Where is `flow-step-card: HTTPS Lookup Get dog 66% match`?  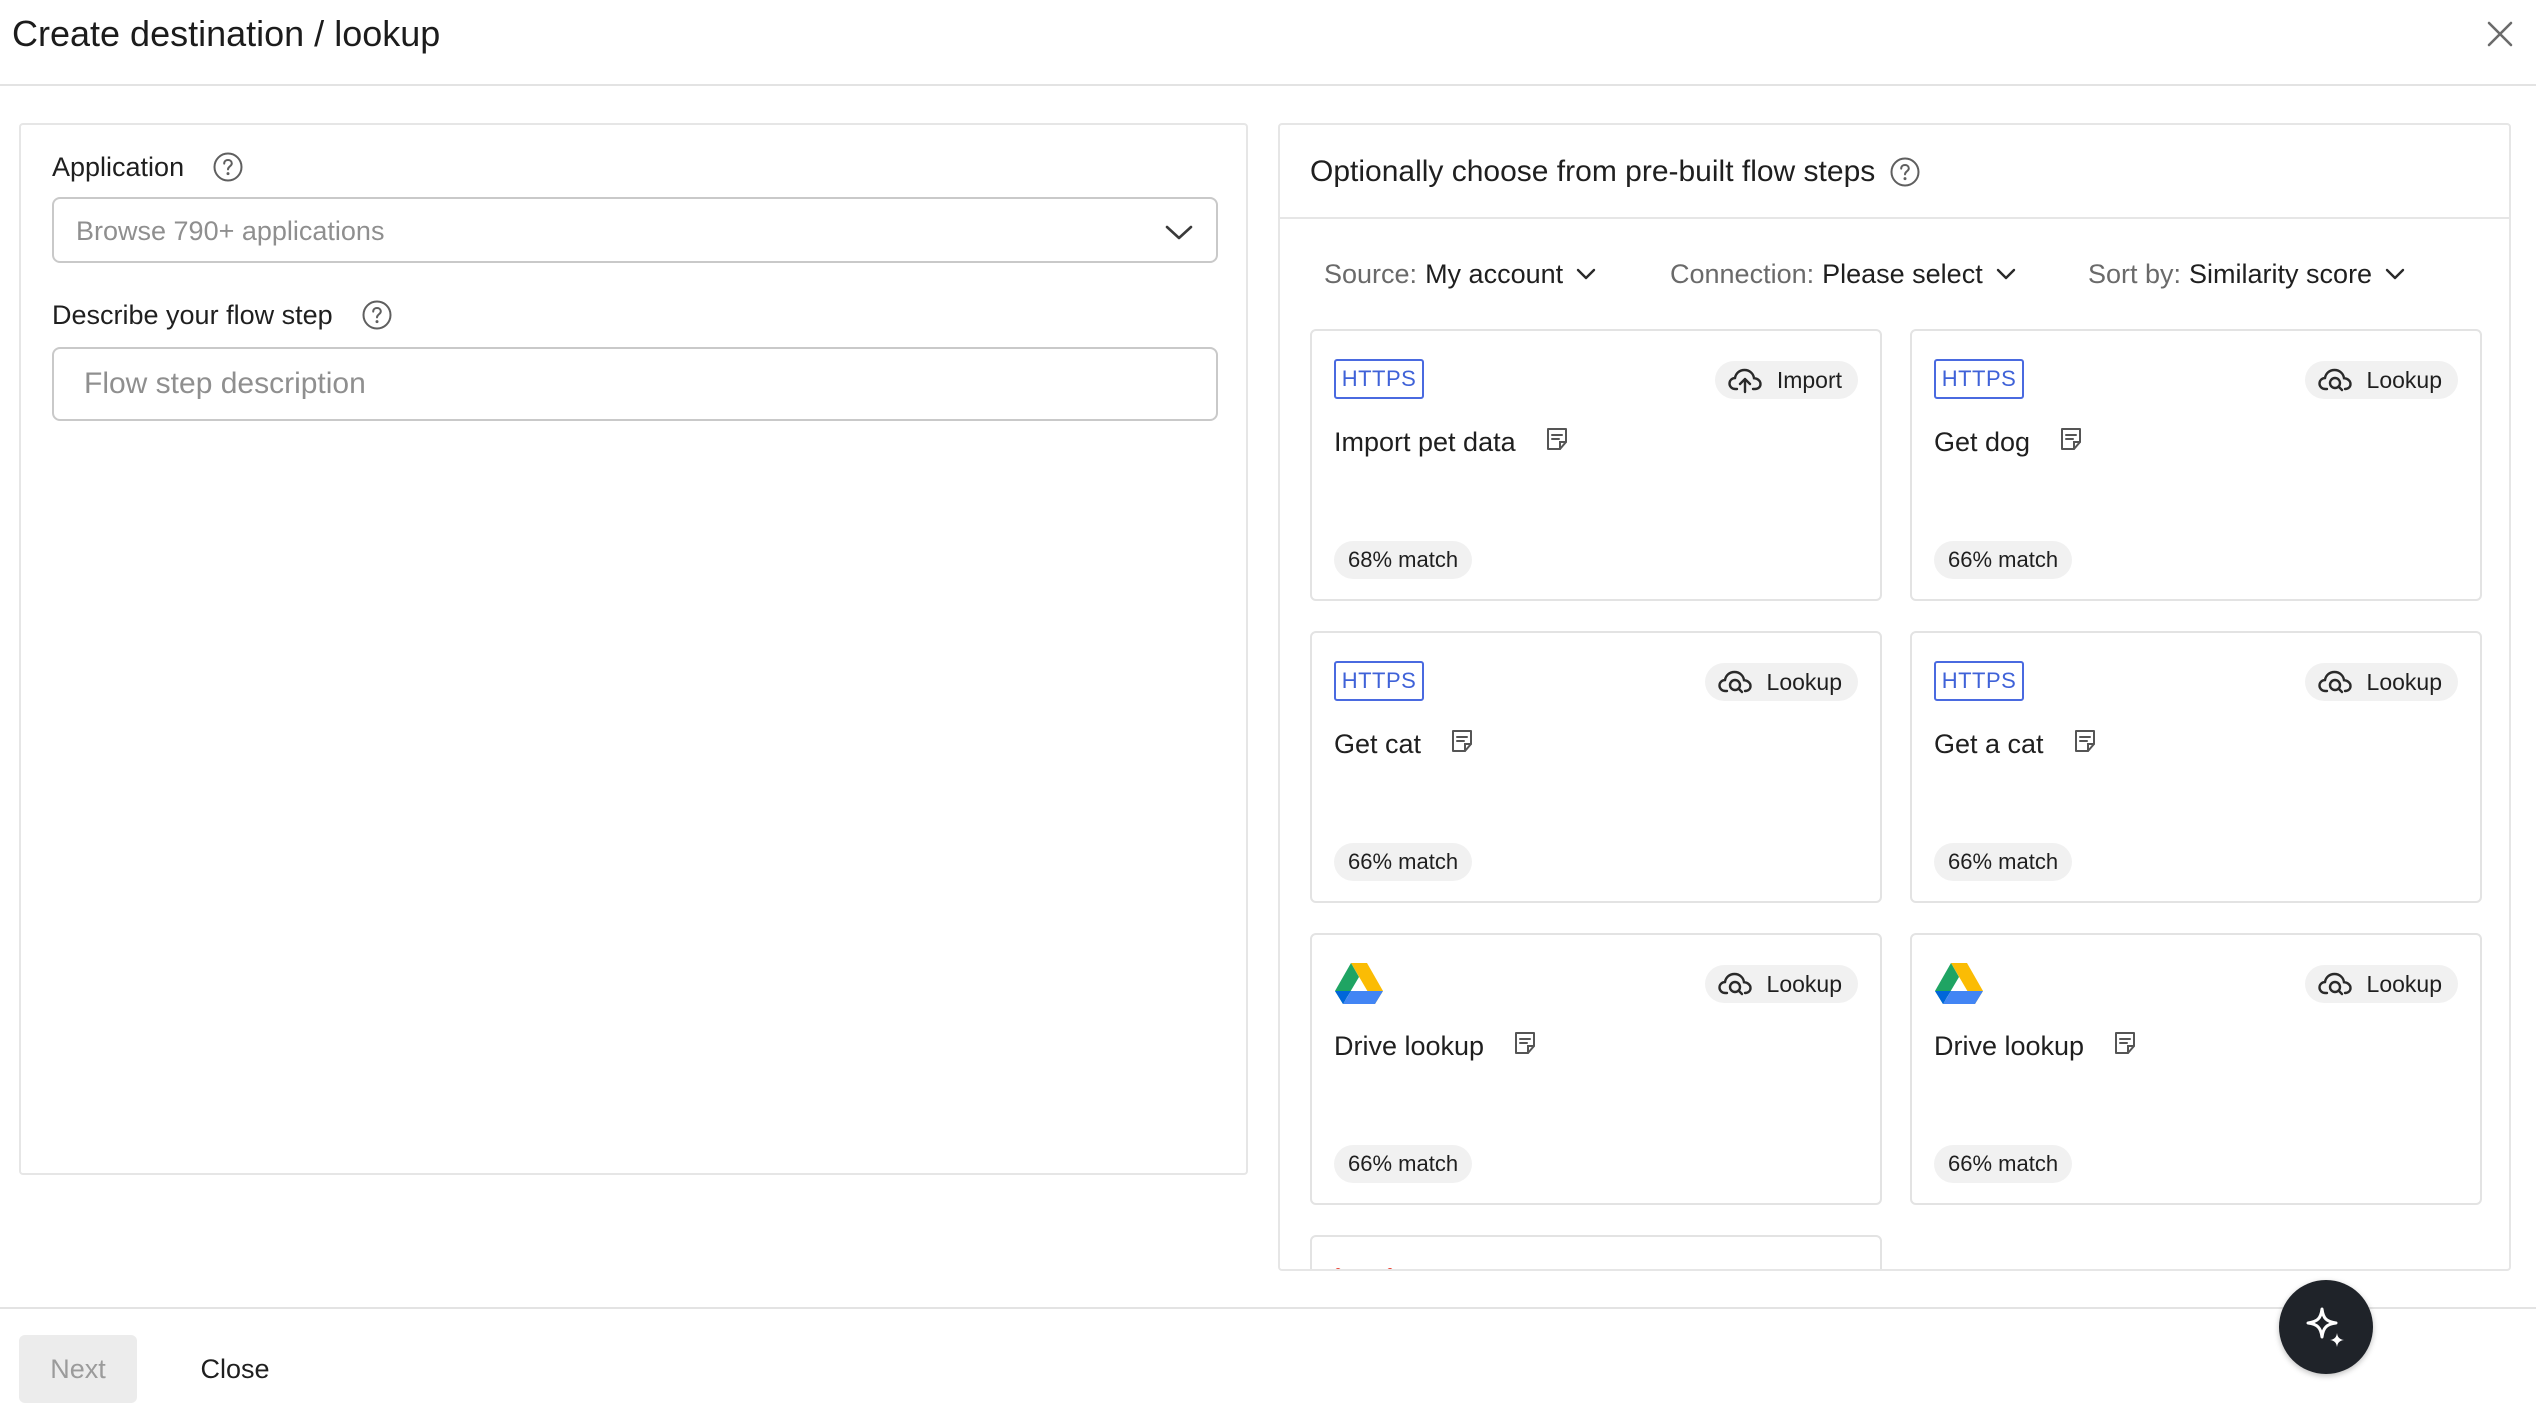 flow-step-card: HTTPS Lookup Get dog 66% match is located at coordinates (2196, 465).